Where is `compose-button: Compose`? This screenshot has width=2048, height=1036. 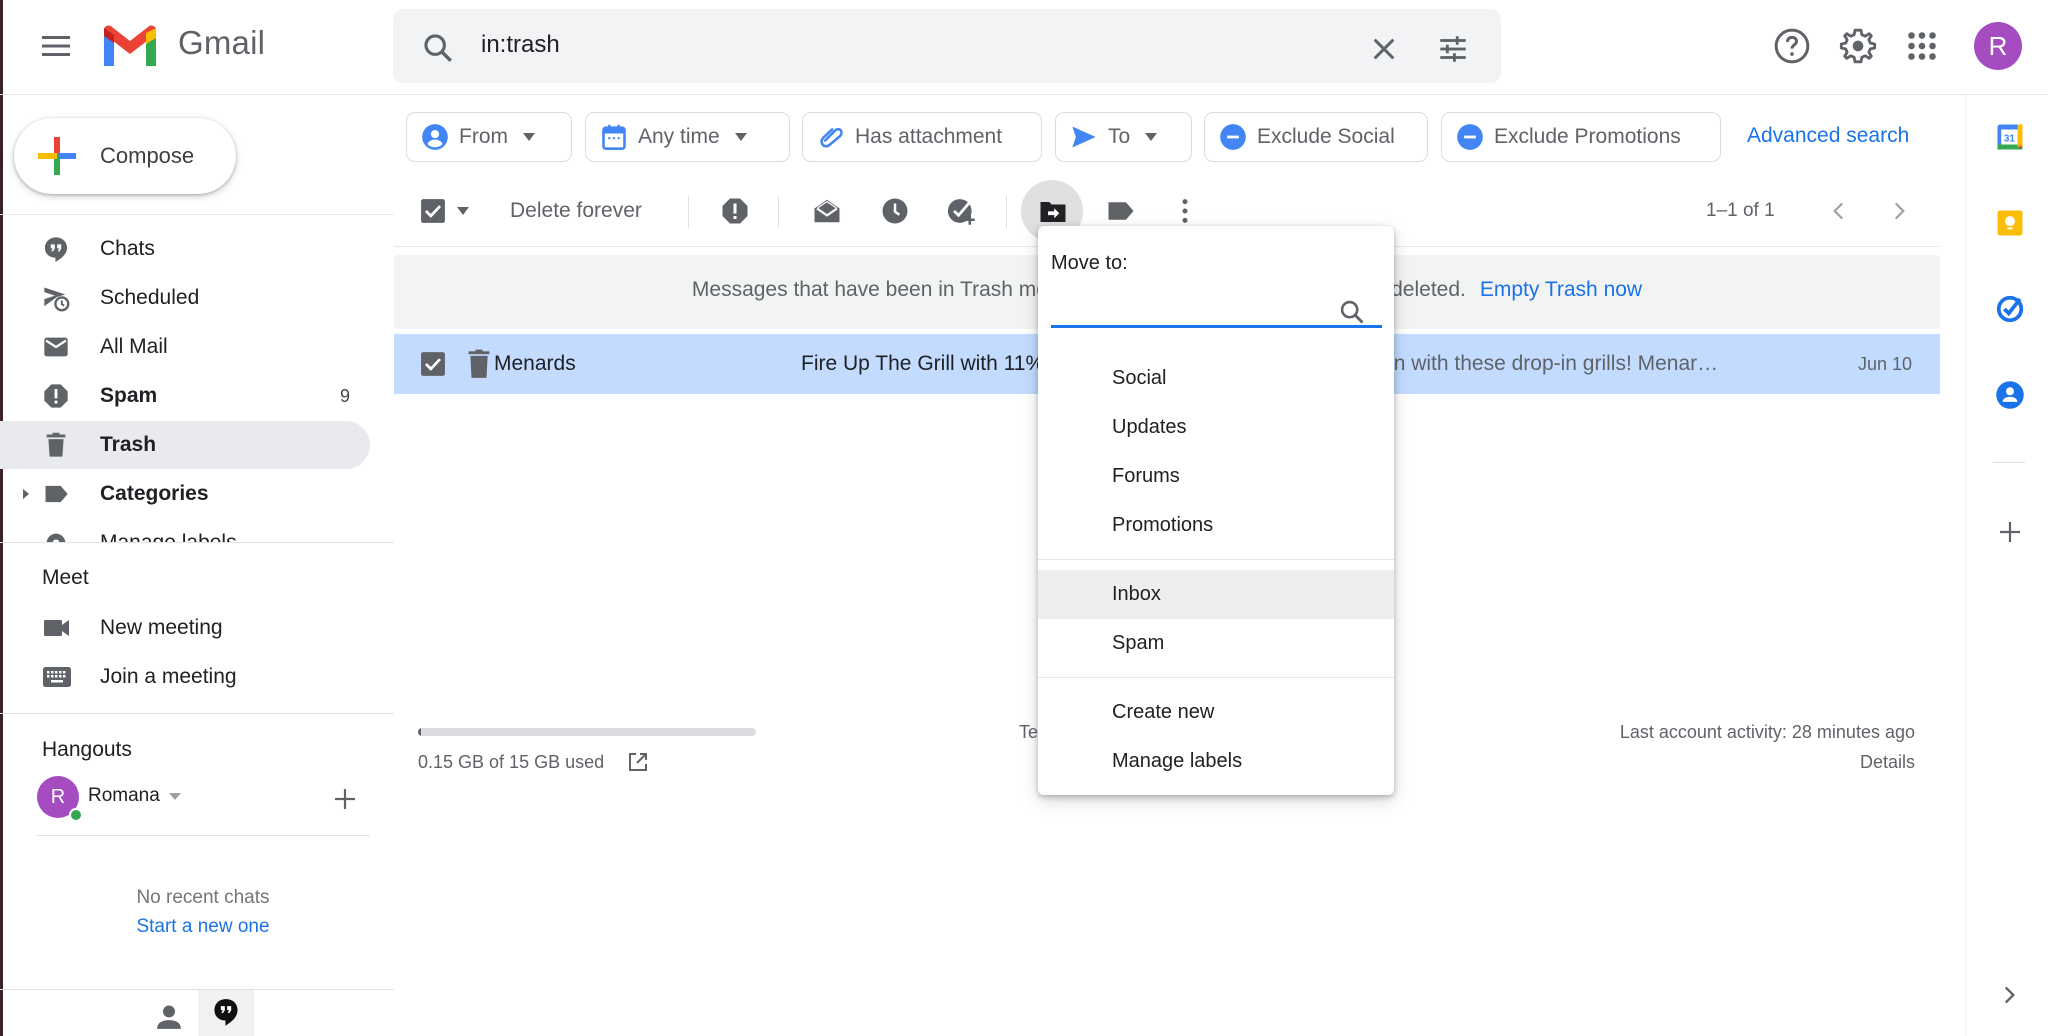
compose-button: Compose is located at coordinates (125, 156).